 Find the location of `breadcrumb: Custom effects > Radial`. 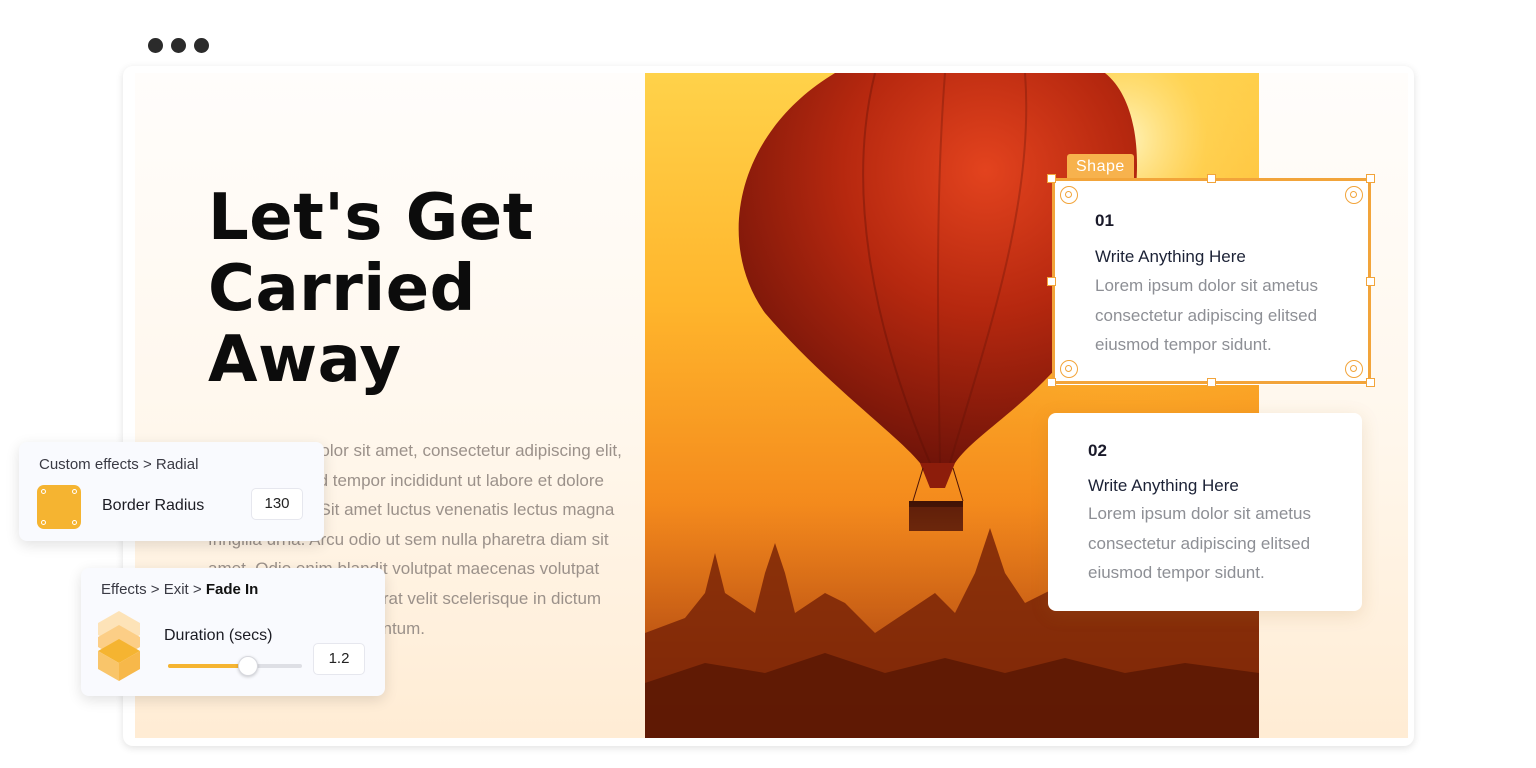

breadcrumb: Custom effects > Radial is located at coordinates (118, 464).